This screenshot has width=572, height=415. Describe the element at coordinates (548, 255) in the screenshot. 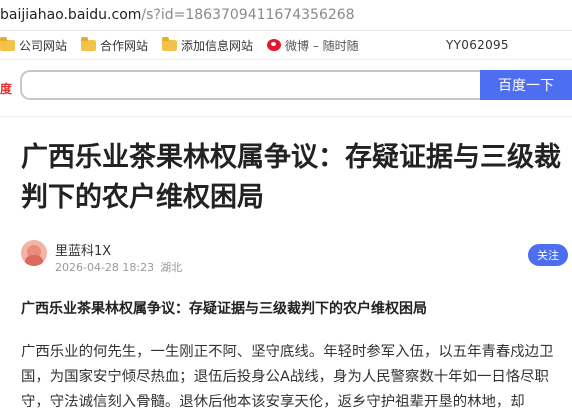

I see `follow-button: 关注` at that location.